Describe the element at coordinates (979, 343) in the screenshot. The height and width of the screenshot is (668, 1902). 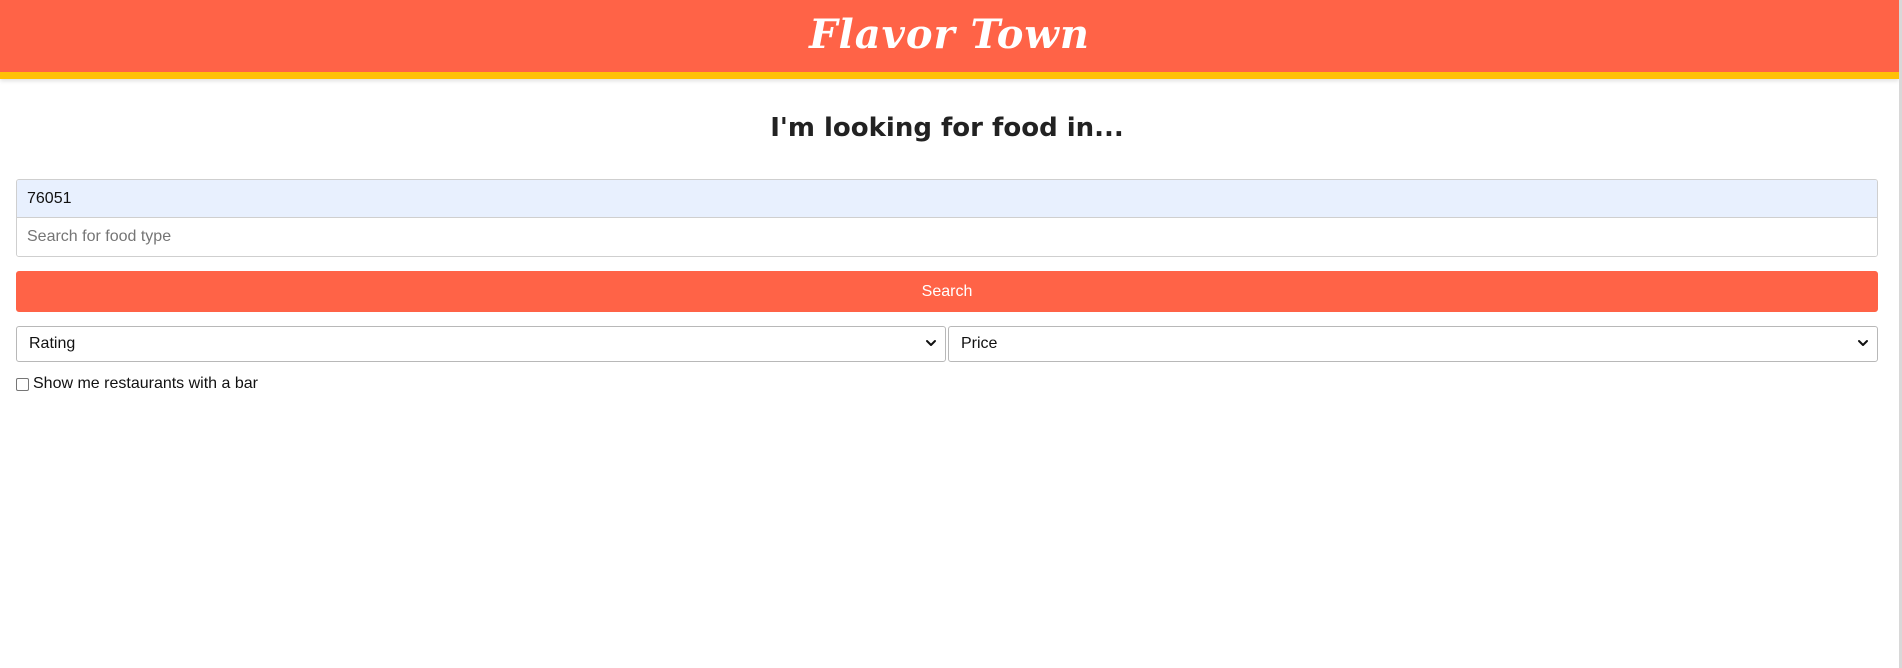
I see `price-select-value: Price` at that location.